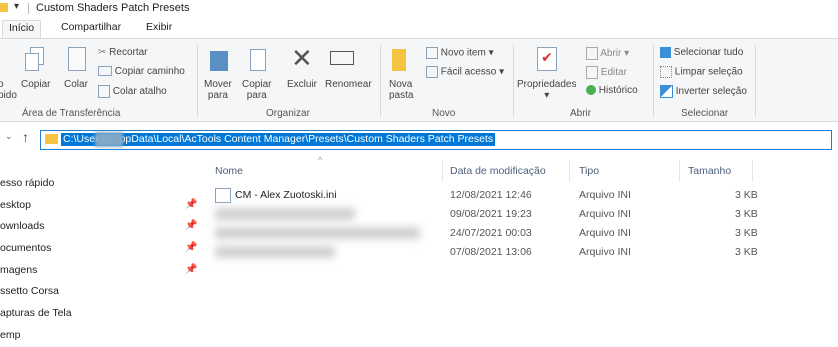  Describe the element at coordinates (15, 208) in the screenshot. I see `nav-desktop: esktop` at that location.